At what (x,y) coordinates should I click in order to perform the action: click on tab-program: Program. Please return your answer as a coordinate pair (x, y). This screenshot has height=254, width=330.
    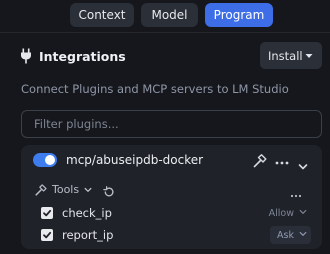
    Looking at the image, I should click on (239, 15).